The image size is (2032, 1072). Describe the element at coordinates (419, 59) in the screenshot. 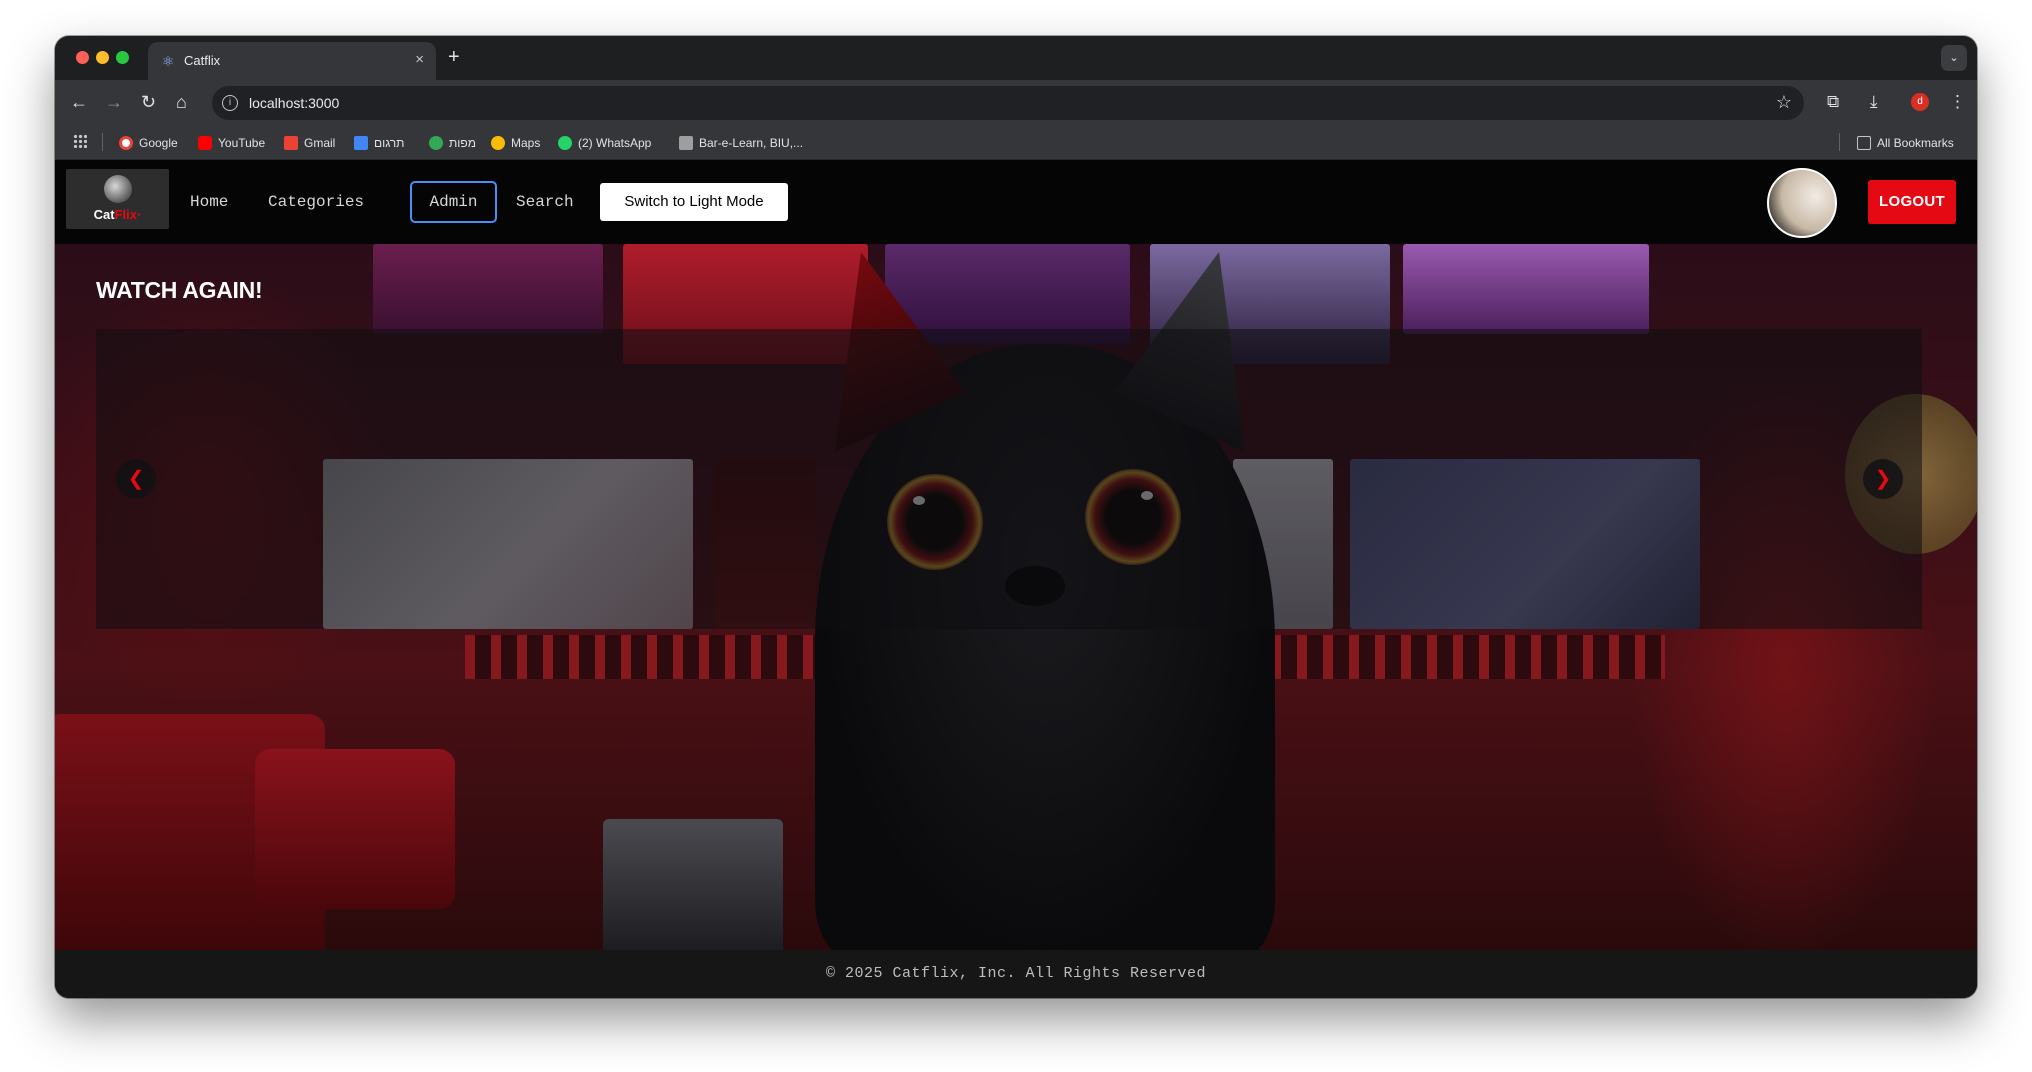

I see `close-tab-icon: ×` at that location.